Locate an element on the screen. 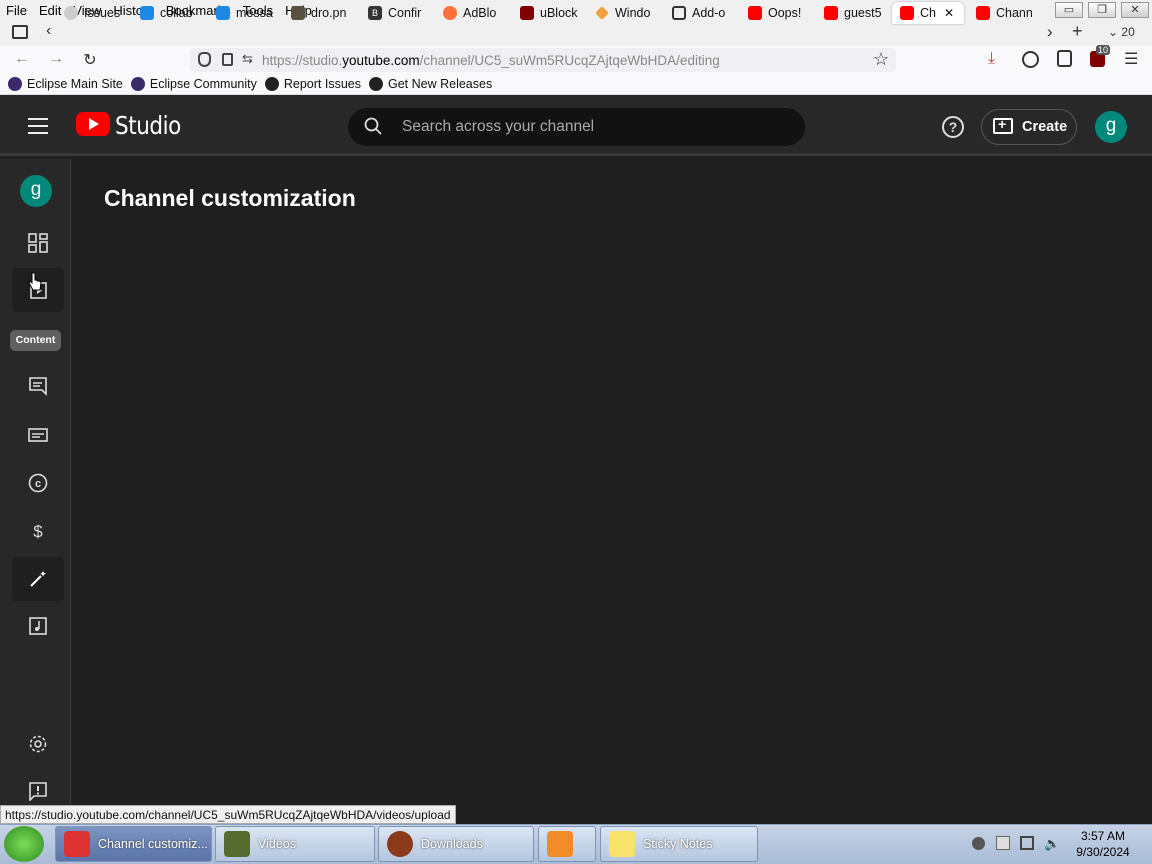 The image size is (1152, 864). tab-collab: collab is located at coordinates (170, 13).